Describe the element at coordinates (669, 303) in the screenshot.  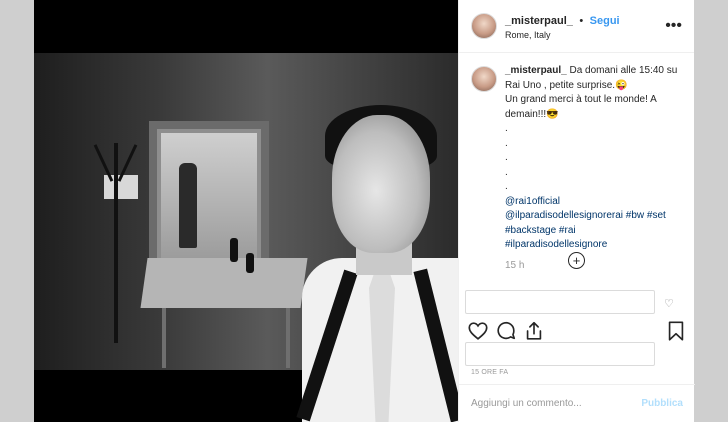
I see `small-heart-icon: ♡` at that location.